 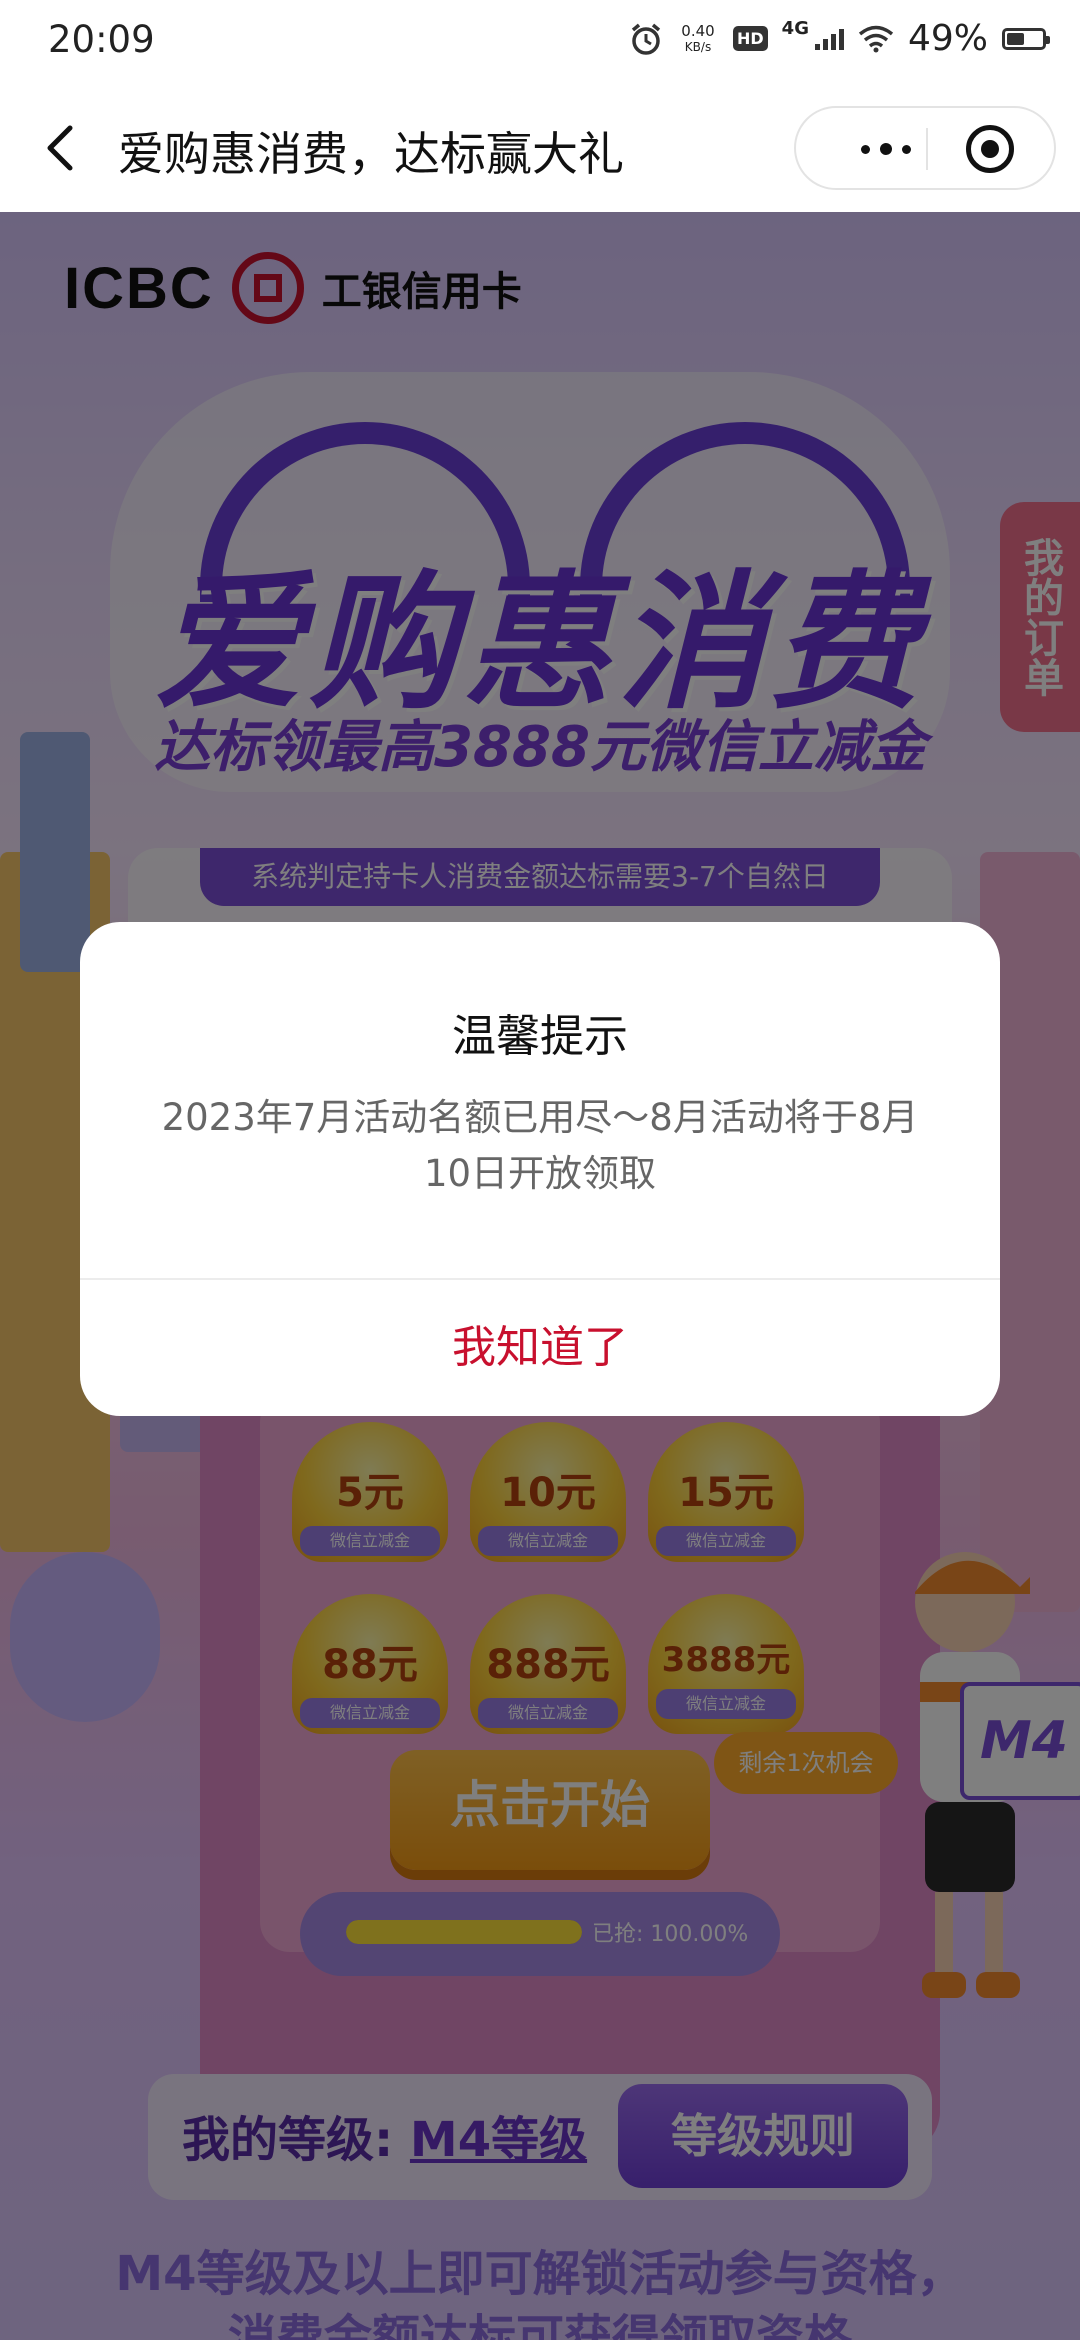 What do you see at coordinates (886, 149) in the screenshot?
I see `more-dots-icon` at bounding box center [886, 149].